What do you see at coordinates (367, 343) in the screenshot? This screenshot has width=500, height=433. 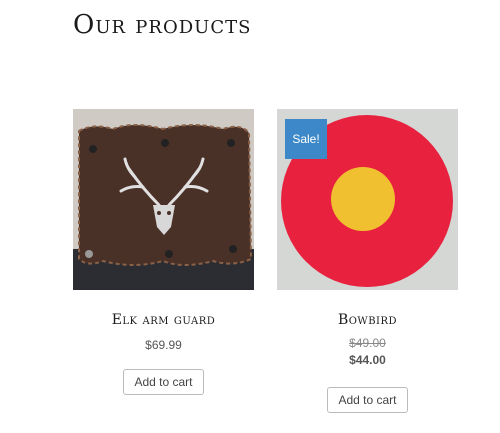 I see `product-price-old: $49.00` at bounding box center [367, 343].